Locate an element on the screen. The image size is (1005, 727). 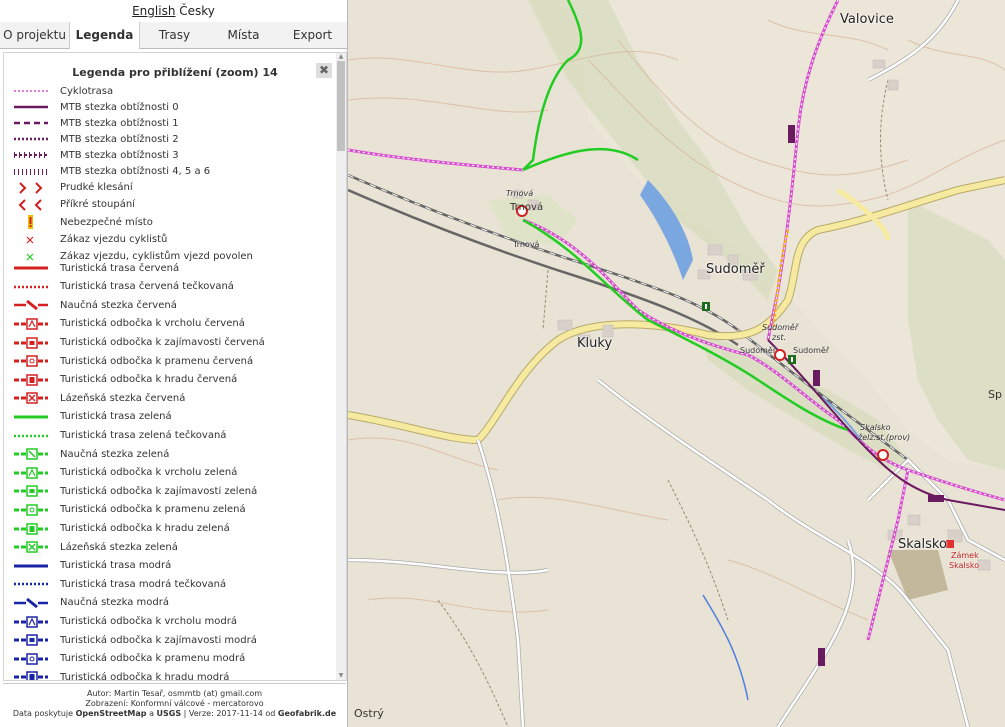
map-label-trnova: Trnová is located at coordinates (527, 207).